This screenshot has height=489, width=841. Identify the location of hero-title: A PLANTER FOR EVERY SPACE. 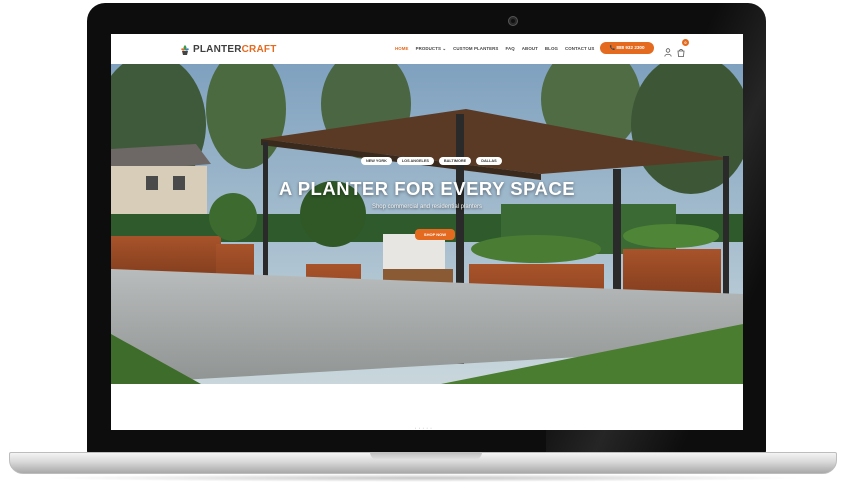
(427, 188).